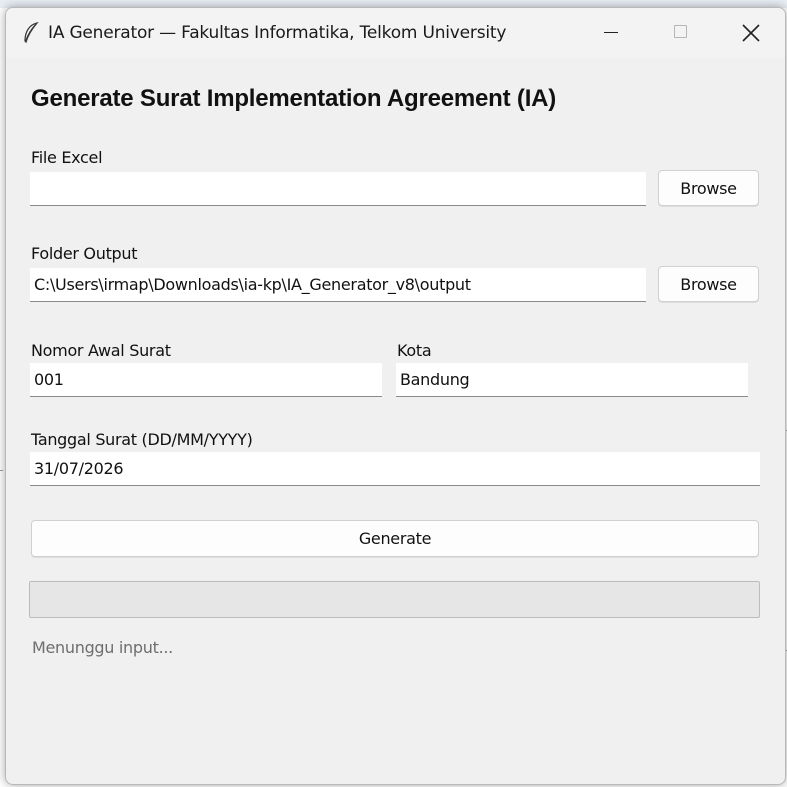 The image size is (787, 787). I want to click on maximize-icon, so click(680, 33).